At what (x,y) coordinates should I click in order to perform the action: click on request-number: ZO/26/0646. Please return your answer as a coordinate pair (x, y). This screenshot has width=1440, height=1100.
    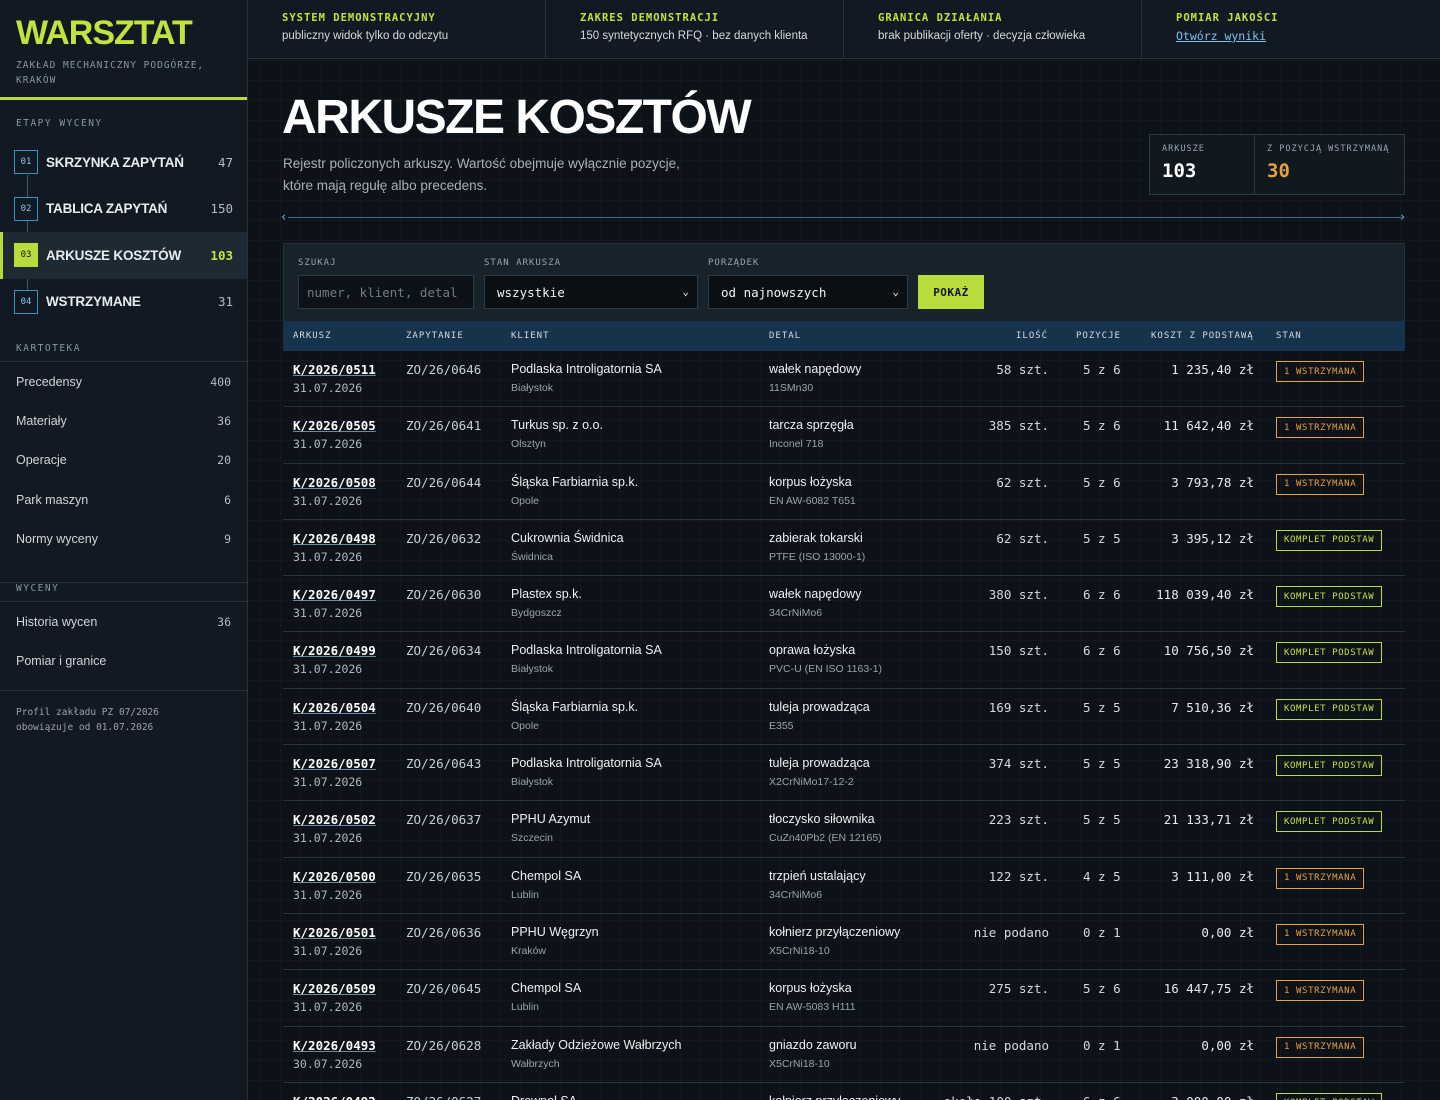
    Looking at the image, I should click on (444, 369).